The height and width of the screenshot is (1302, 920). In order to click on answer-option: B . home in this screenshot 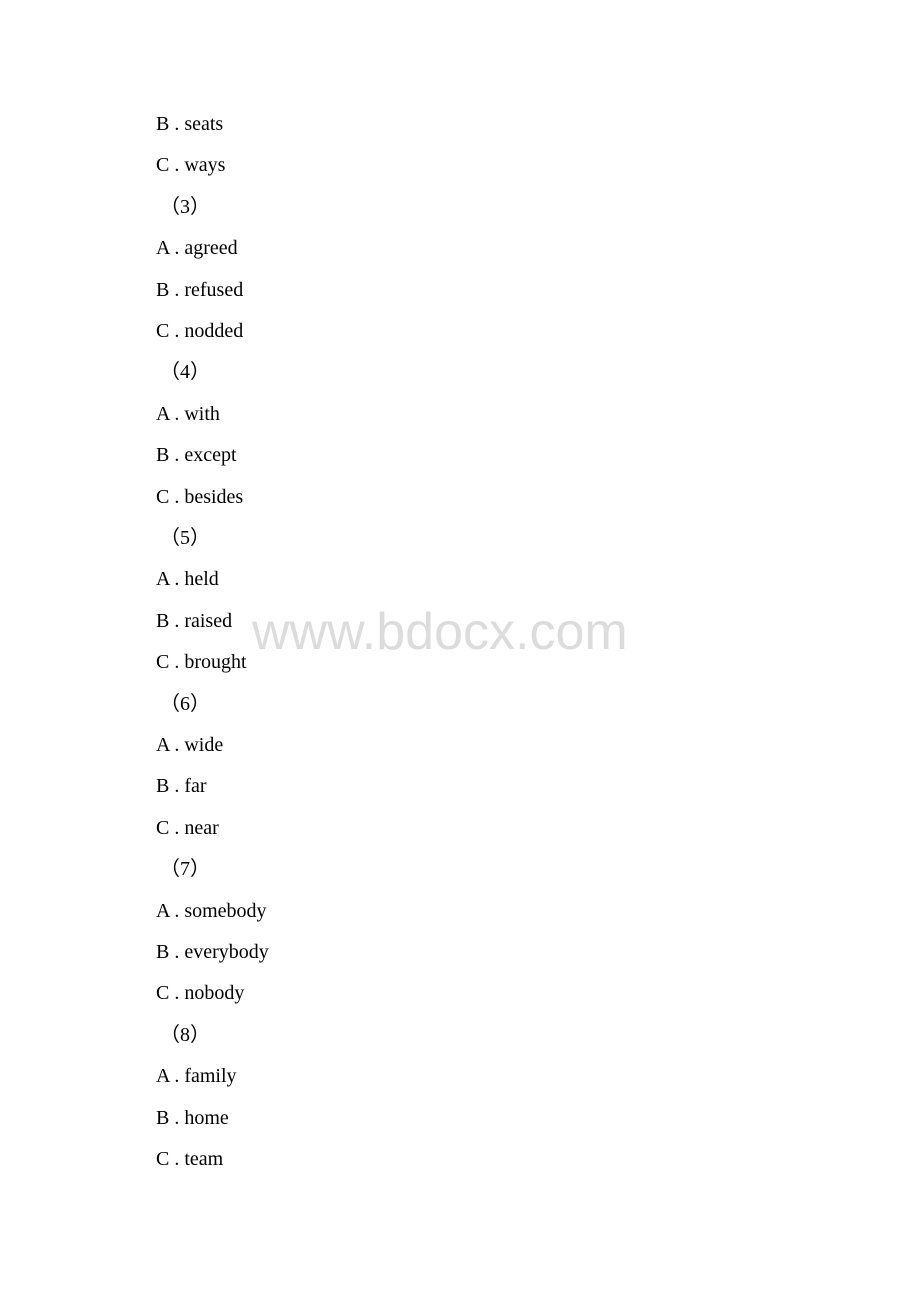, I will do `click(192, 1118)`.